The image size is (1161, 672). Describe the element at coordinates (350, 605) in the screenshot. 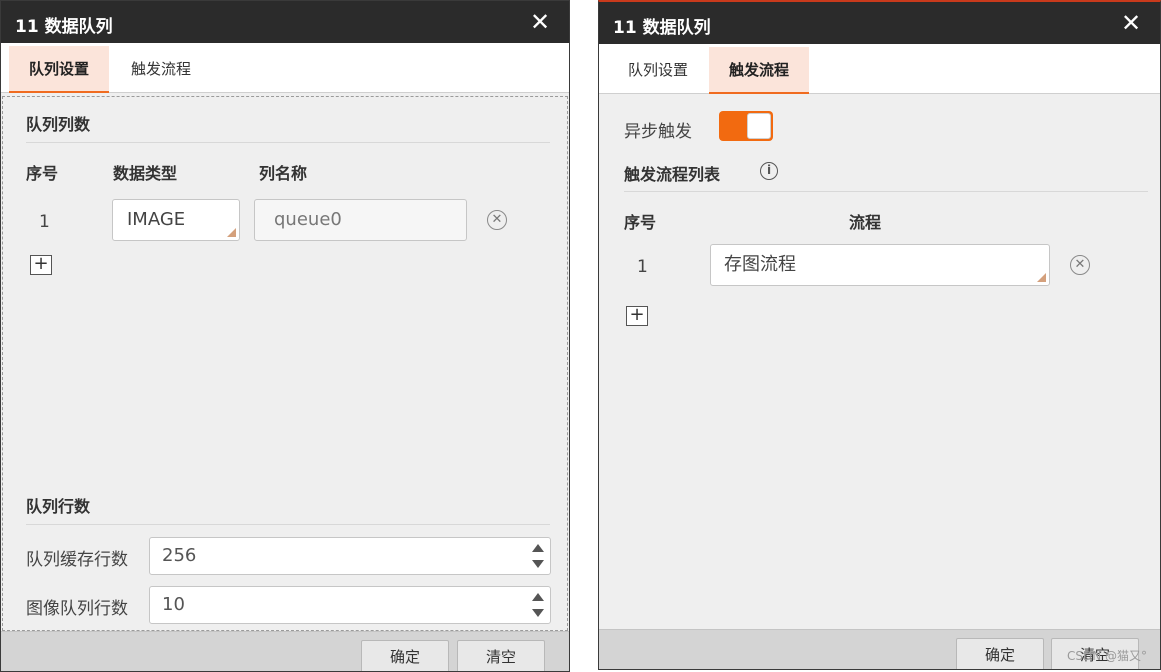

I see `image-queue-rows-spinner: 10` at that location.